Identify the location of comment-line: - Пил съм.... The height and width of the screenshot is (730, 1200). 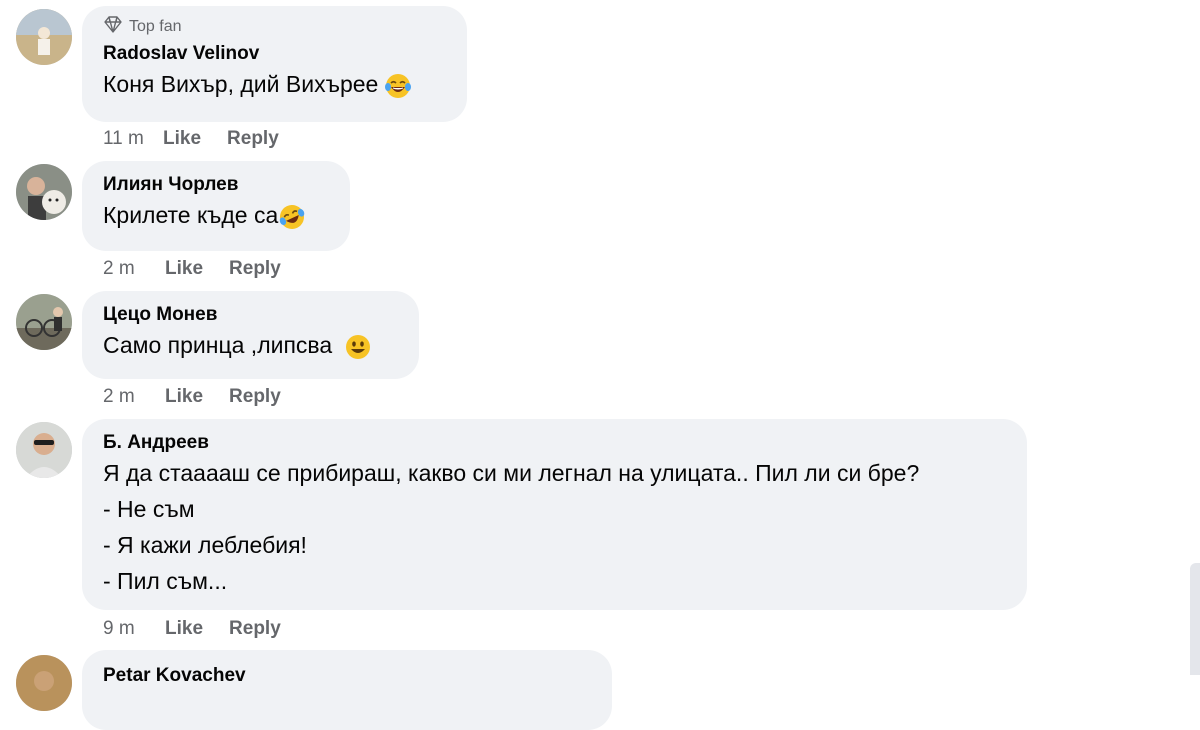
(165, 581).